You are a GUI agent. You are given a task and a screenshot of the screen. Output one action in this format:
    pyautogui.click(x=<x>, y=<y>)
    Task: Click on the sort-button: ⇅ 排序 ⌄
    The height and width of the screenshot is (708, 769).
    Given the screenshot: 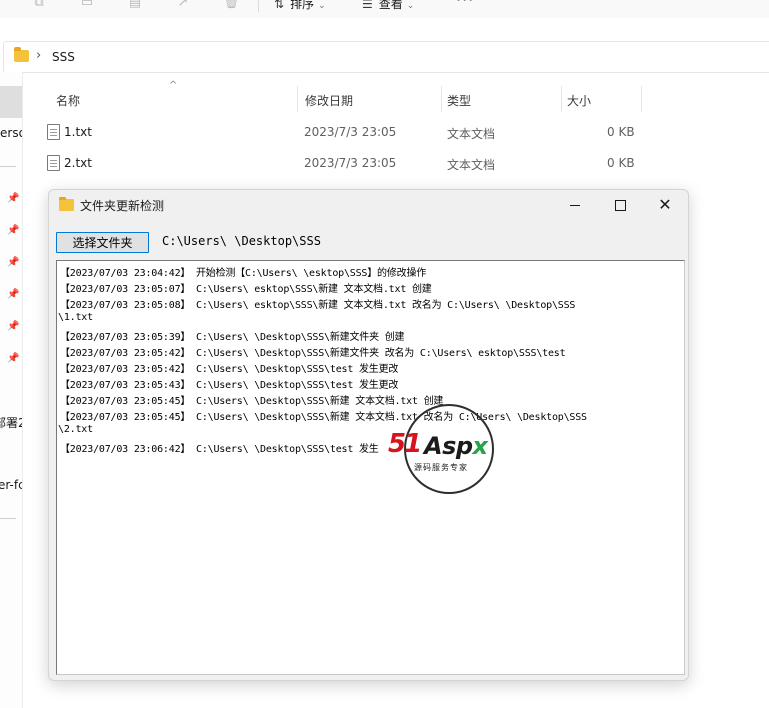 What is the action you would take?
    pyautogui.click(x=300, y=6)
    